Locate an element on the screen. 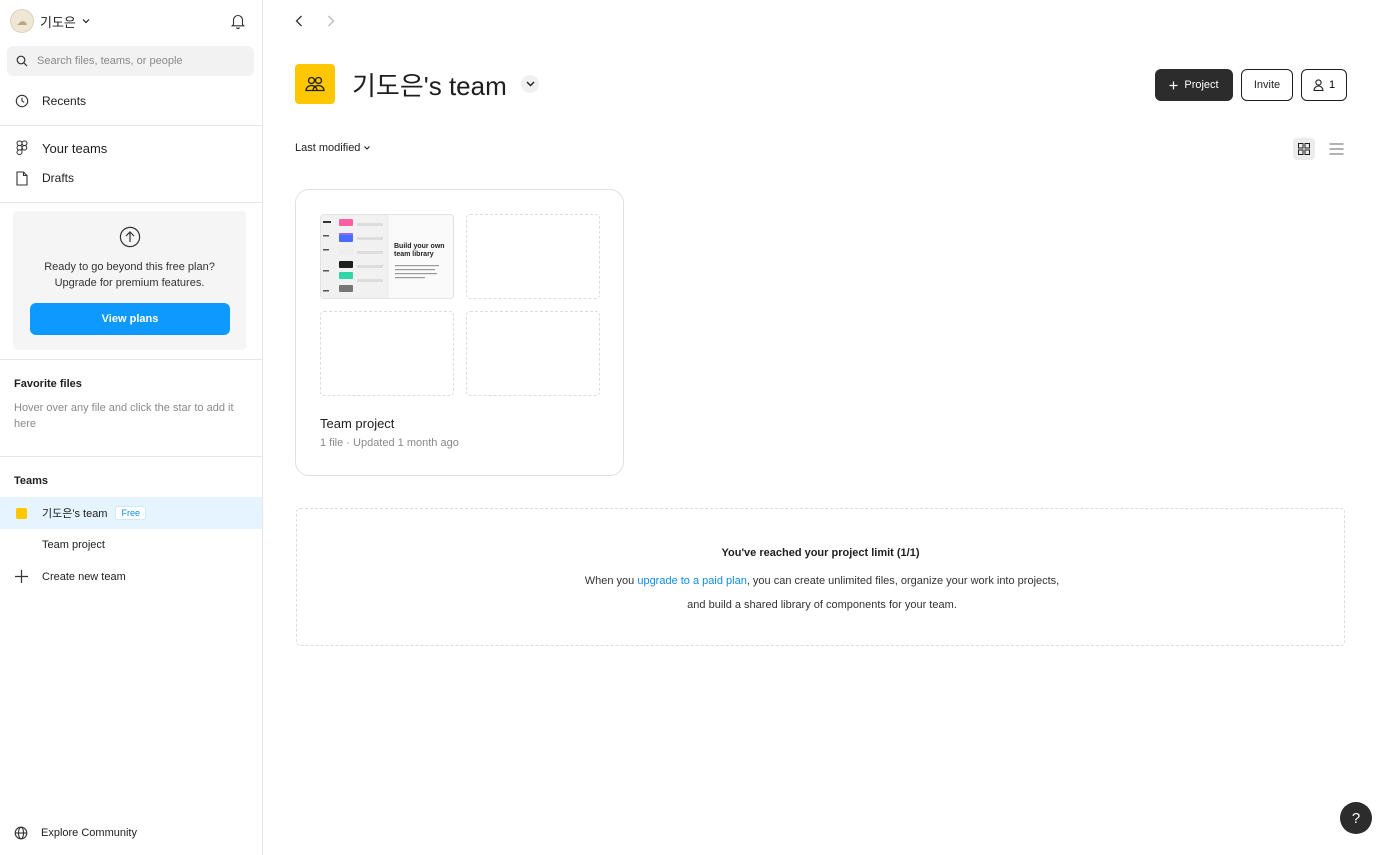  limit-text-before: When you is located at coordinates (611, 581).